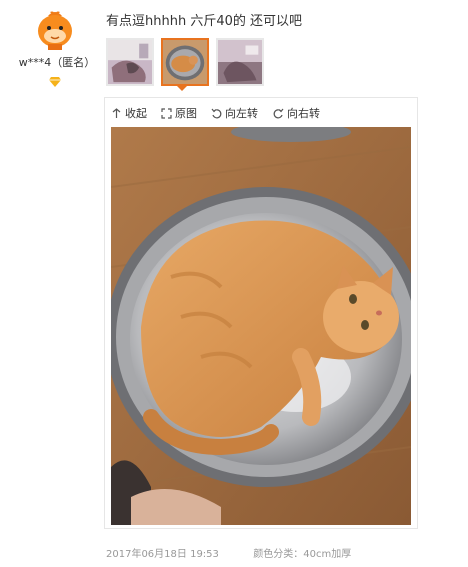 The height and width of the screenshot is (567, 468). I want to click on active-thumb-arrow, so click(182, 88).